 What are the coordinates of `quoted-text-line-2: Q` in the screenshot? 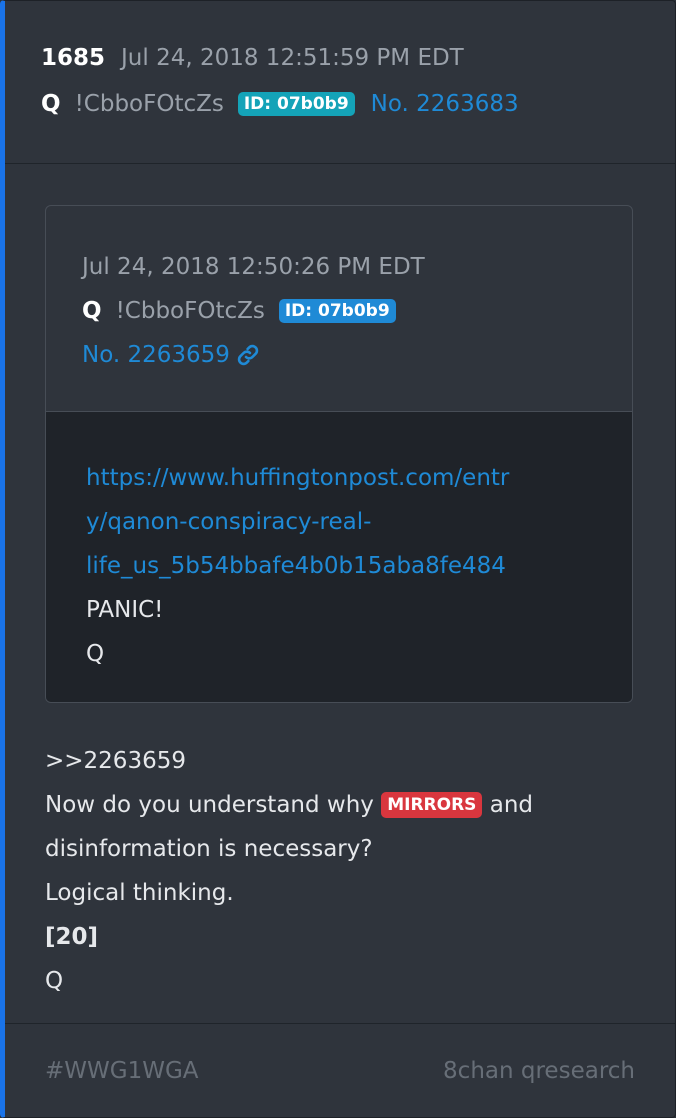 It's located at (95, 654).